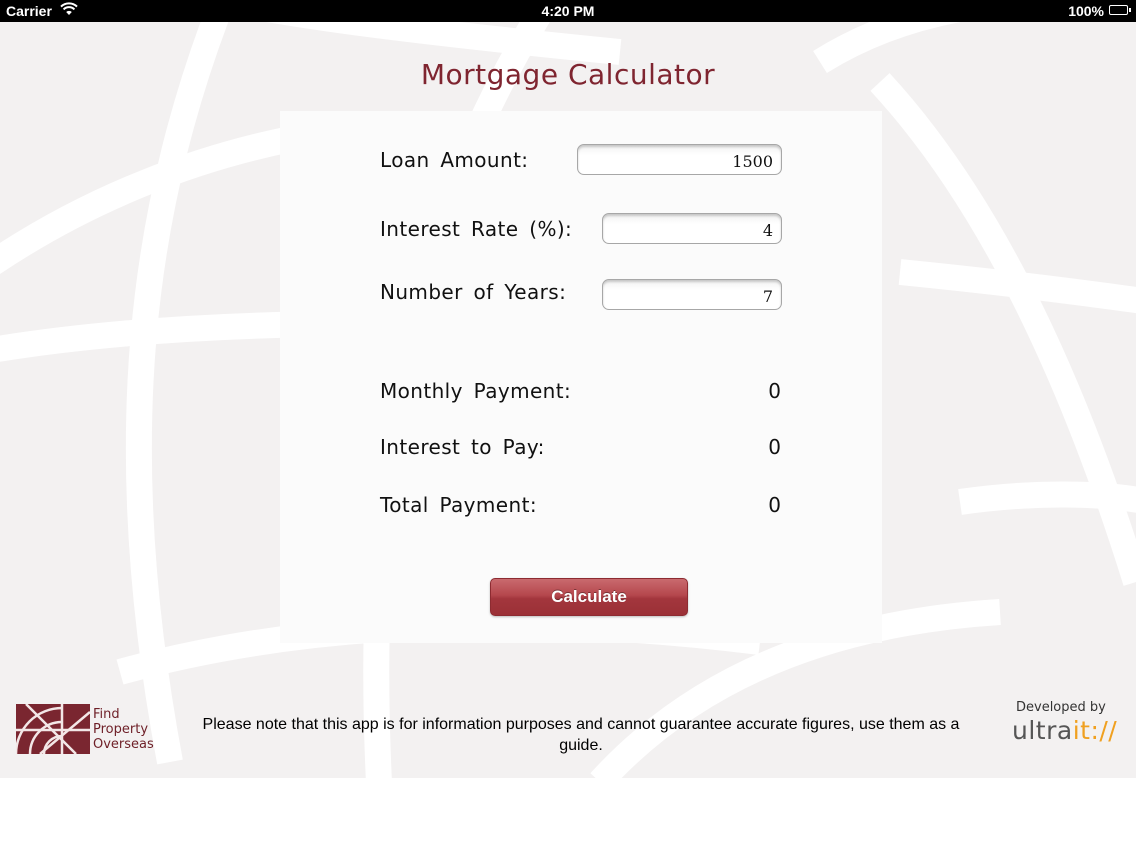  I want to click on battery-icon, so click(1120, 10).